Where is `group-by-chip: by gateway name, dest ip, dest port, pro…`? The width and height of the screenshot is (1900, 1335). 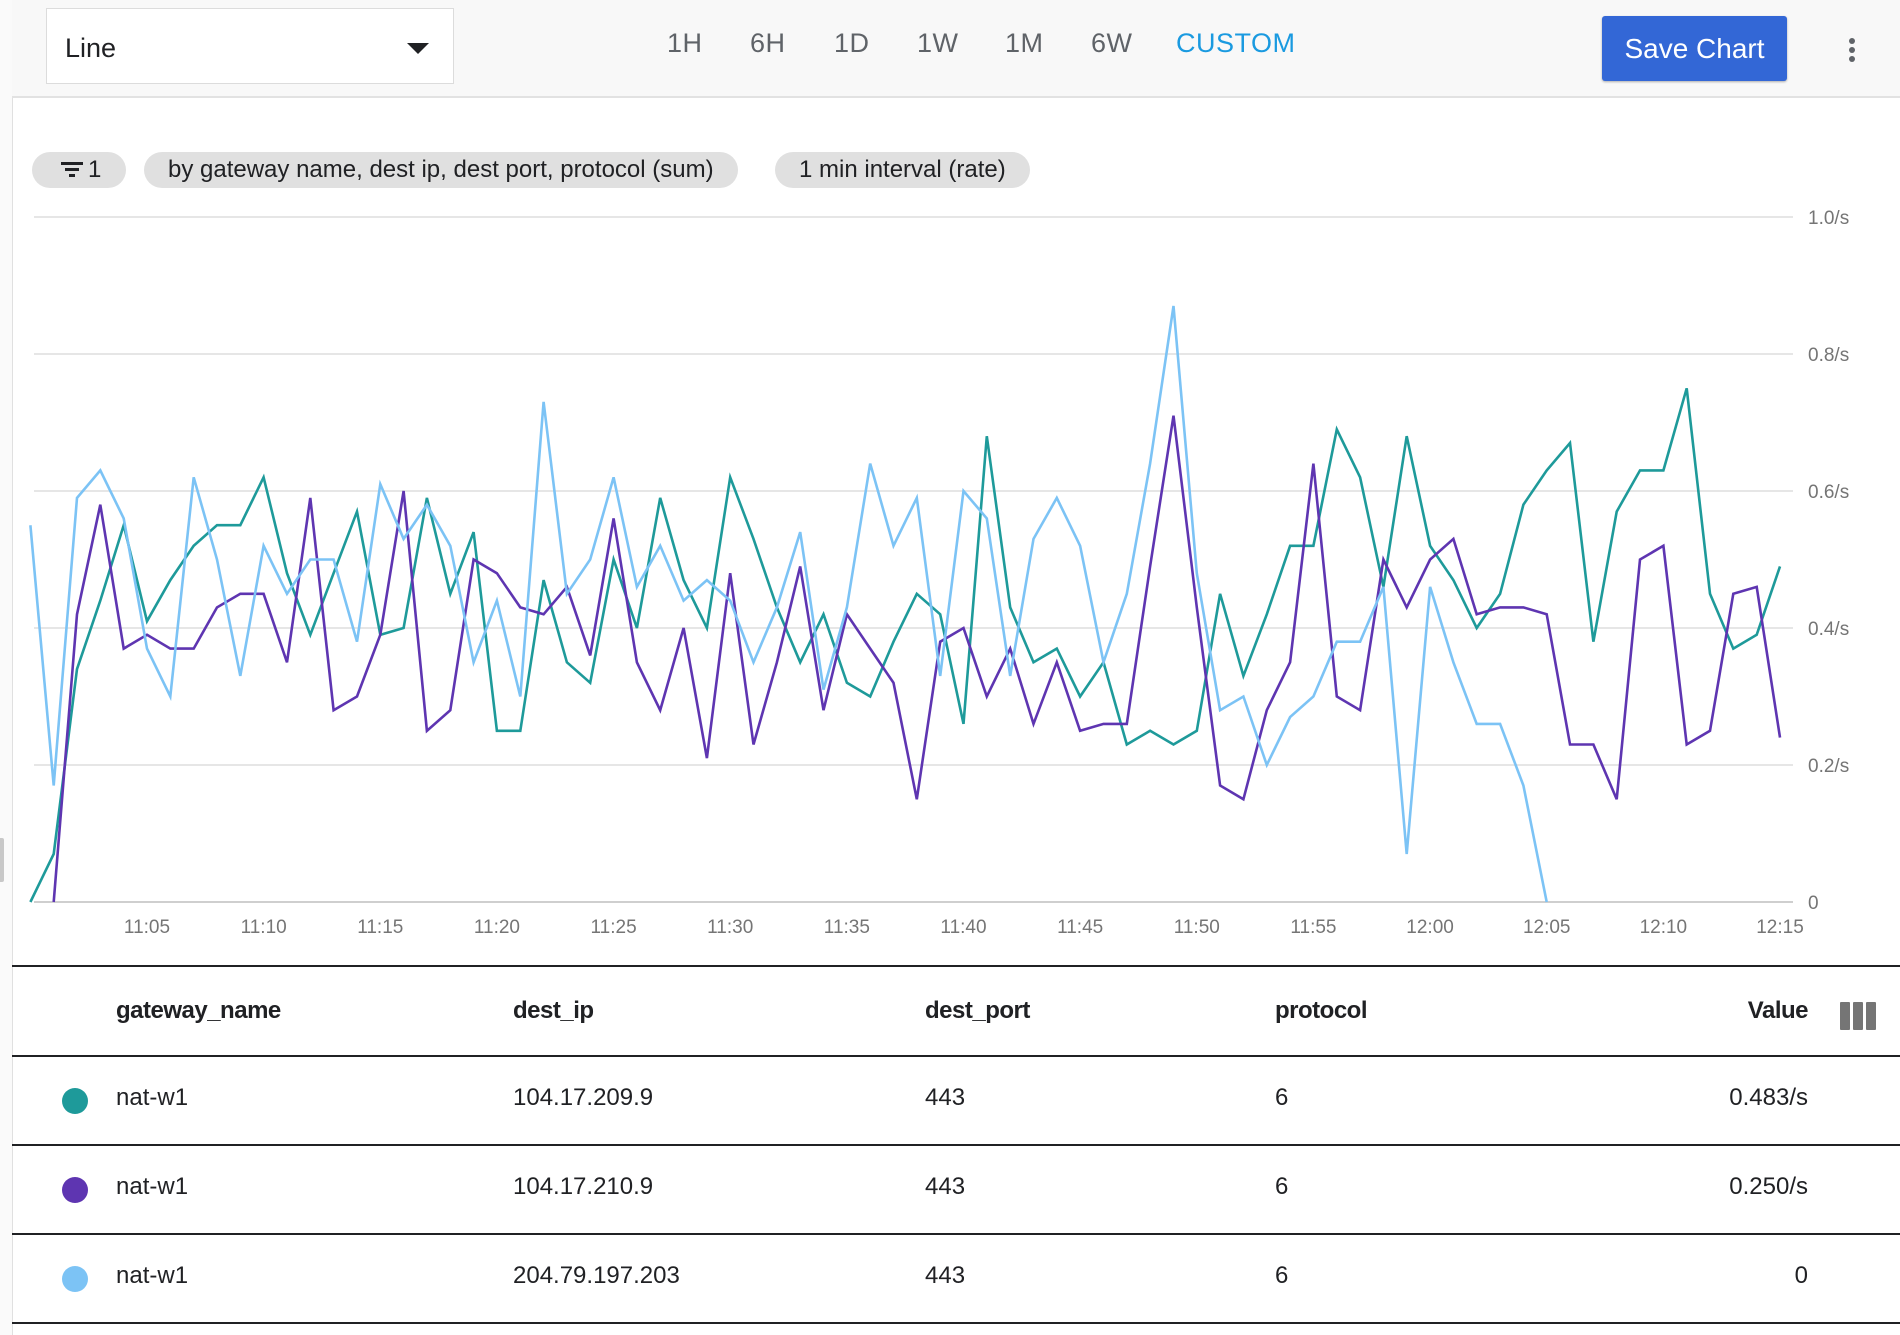 group-by-chip: by gateway name, dest ip, dest port, pro… is located at coordinates (441, 170).